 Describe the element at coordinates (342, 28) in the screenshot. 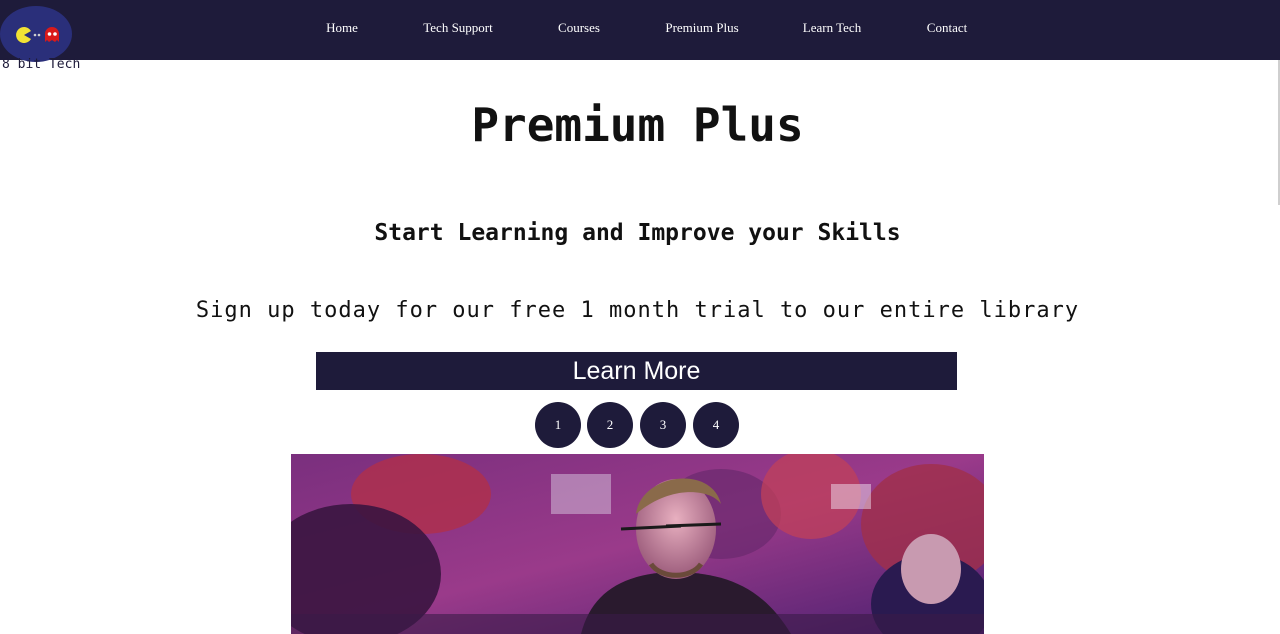

I see `nav-home: Home` at that location.